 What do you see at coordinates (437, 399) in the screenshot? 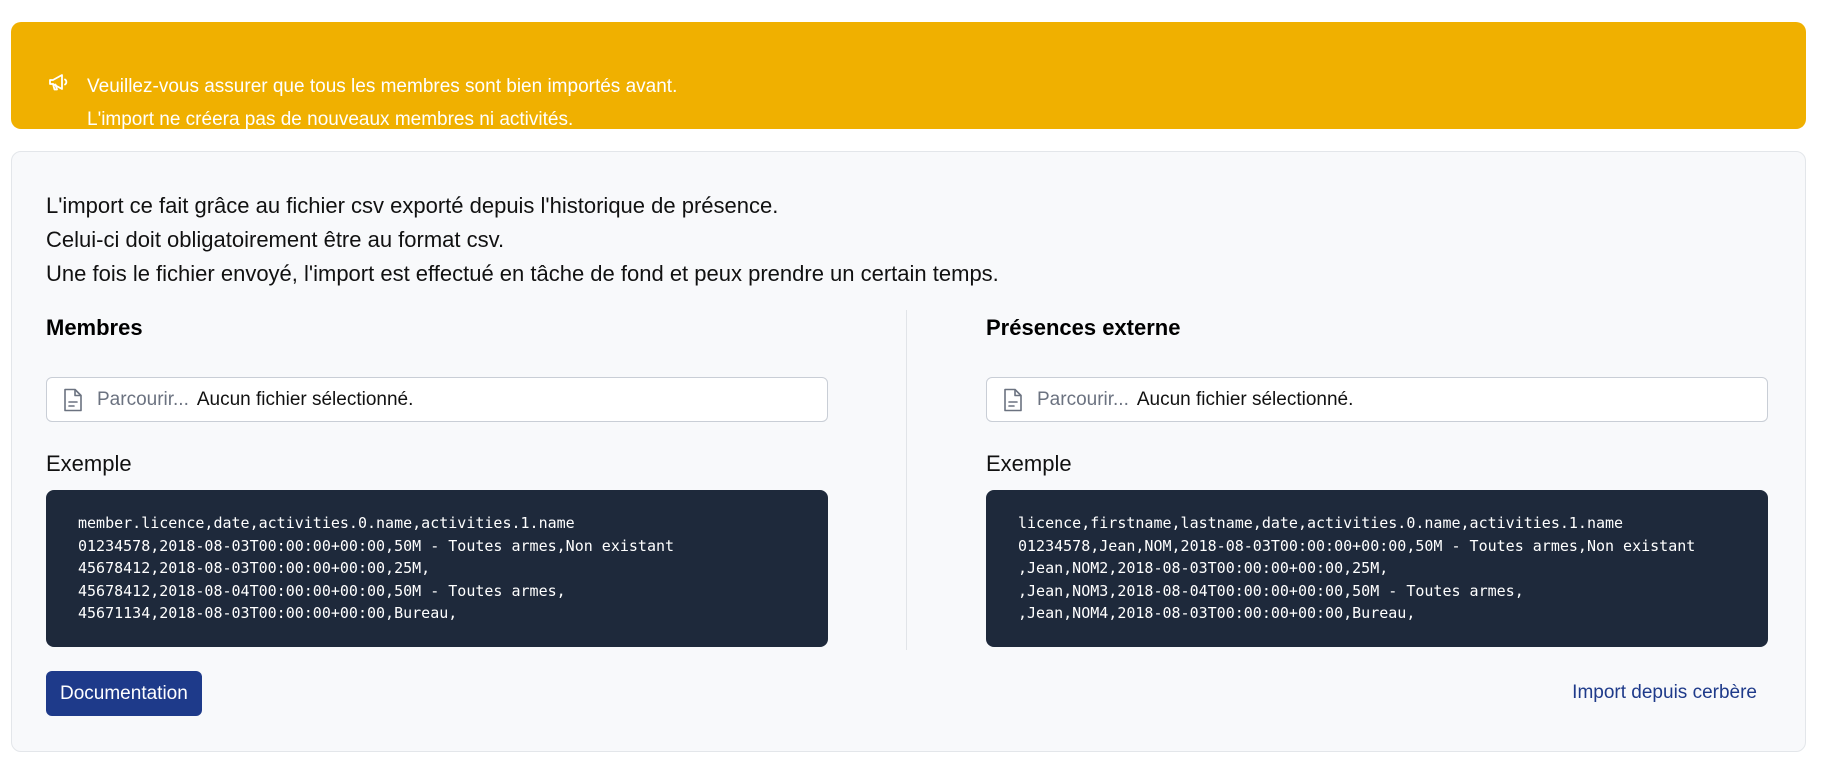
I see `members-file-input: Parcourir... Aucun fichier sélectionné.` at bounding box center [437, 399].